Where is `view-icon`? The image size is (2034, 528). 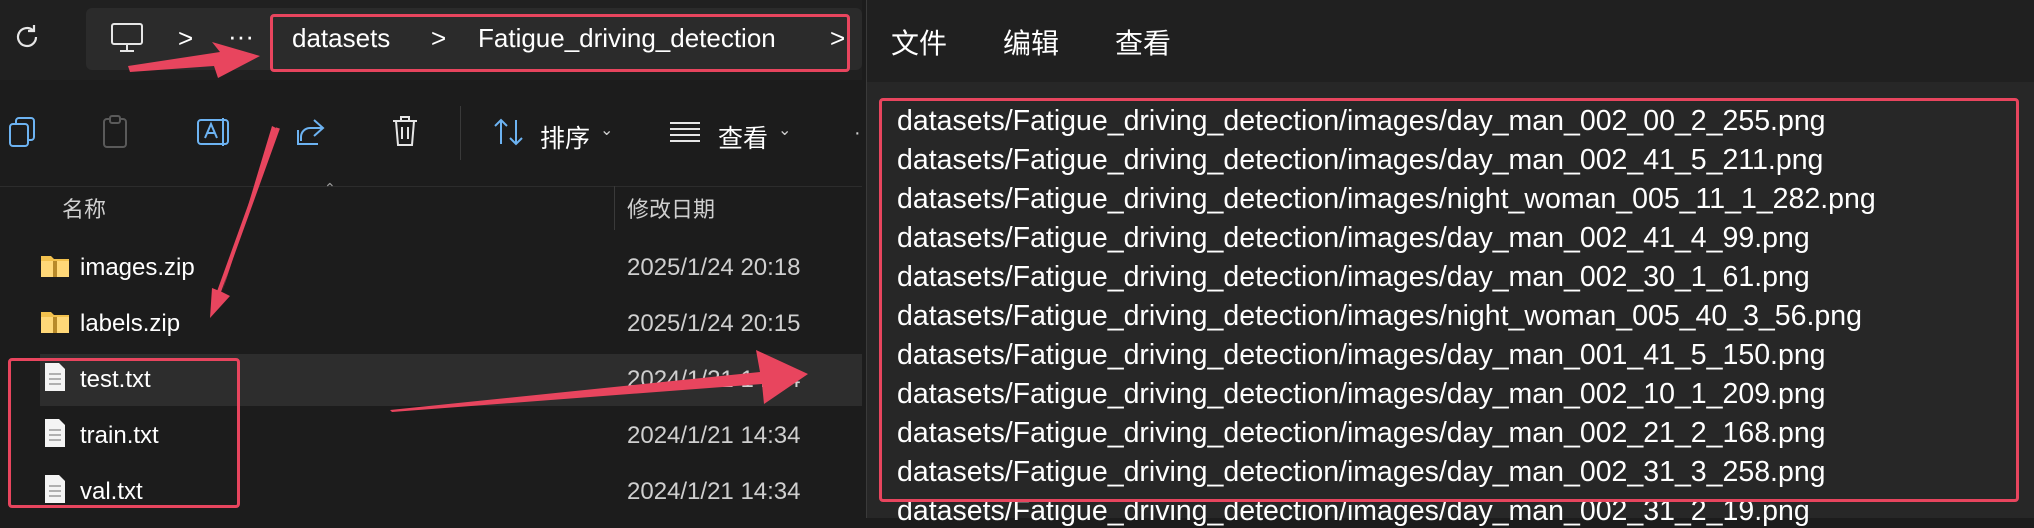
view-icon is located at coordinates (685, 132).